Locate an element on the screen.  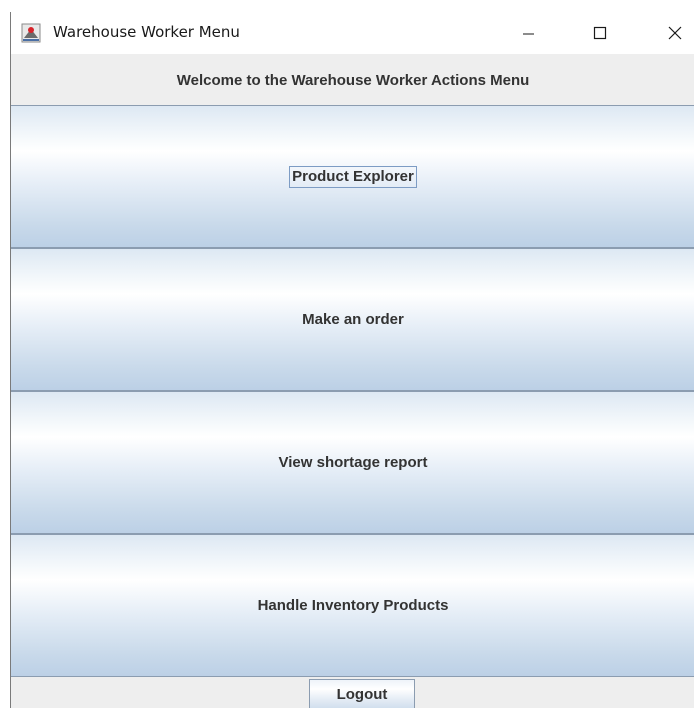
shortage-report-label: View shortage report is located at coordinates (353, 463).